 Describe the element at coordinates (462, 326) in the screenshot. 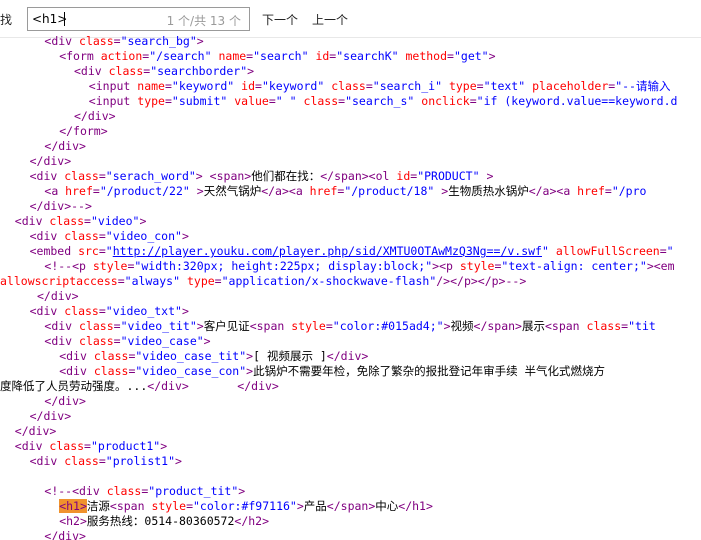

I see `code-text: 视频` at that location.